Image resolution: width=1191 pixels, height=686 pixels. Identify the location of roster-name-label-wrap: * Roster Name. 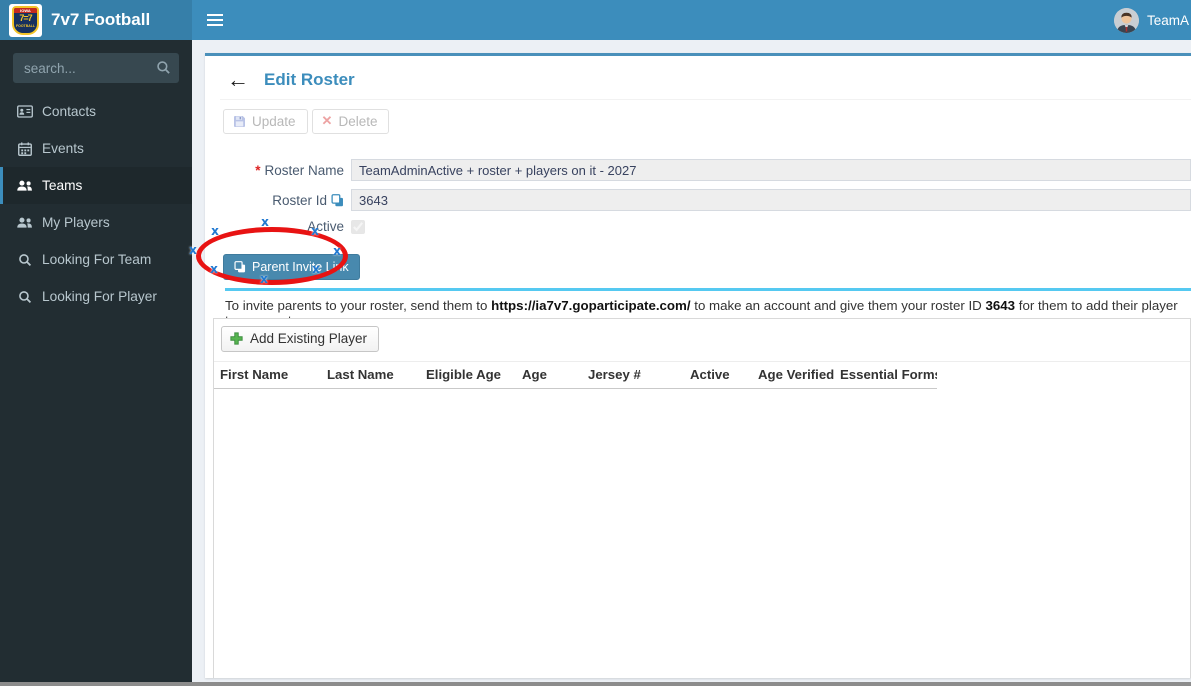
(285, 170).